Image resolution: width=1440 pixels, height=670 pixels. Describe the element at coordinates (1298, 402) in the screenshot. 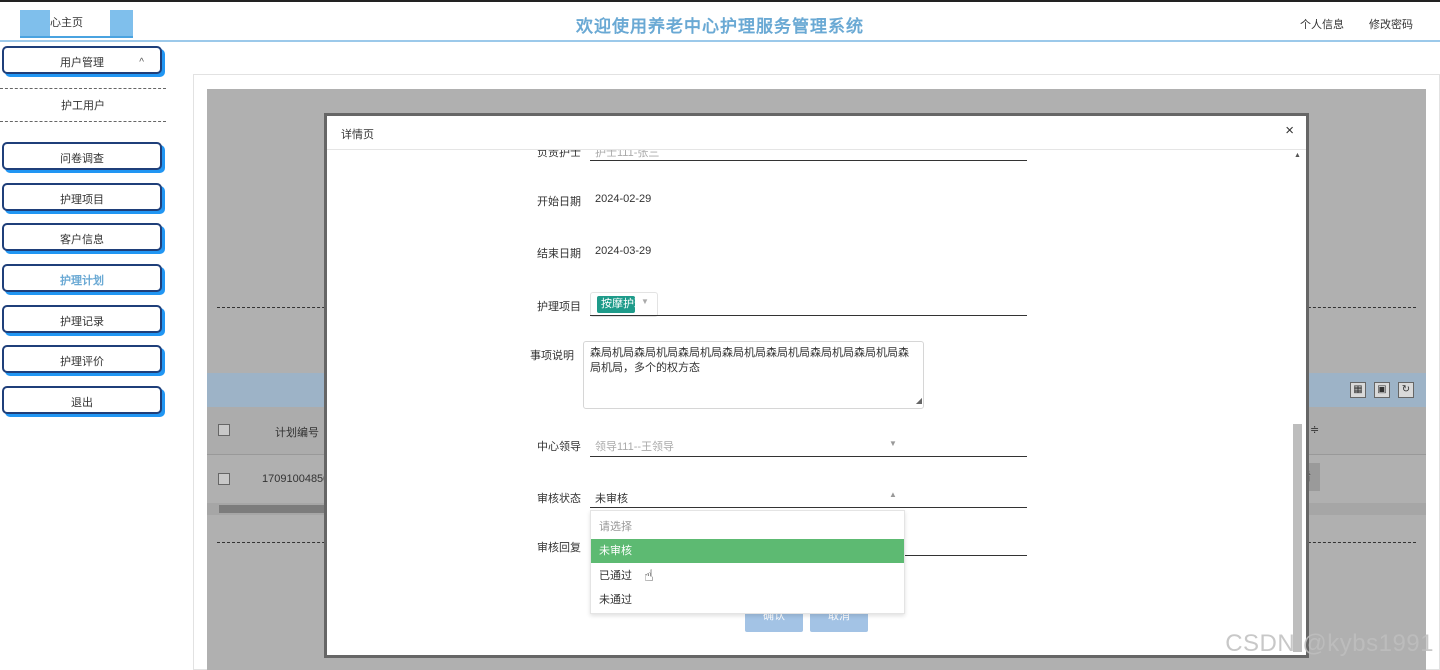

I see `vertical-scrollbar: ▲` at that location.